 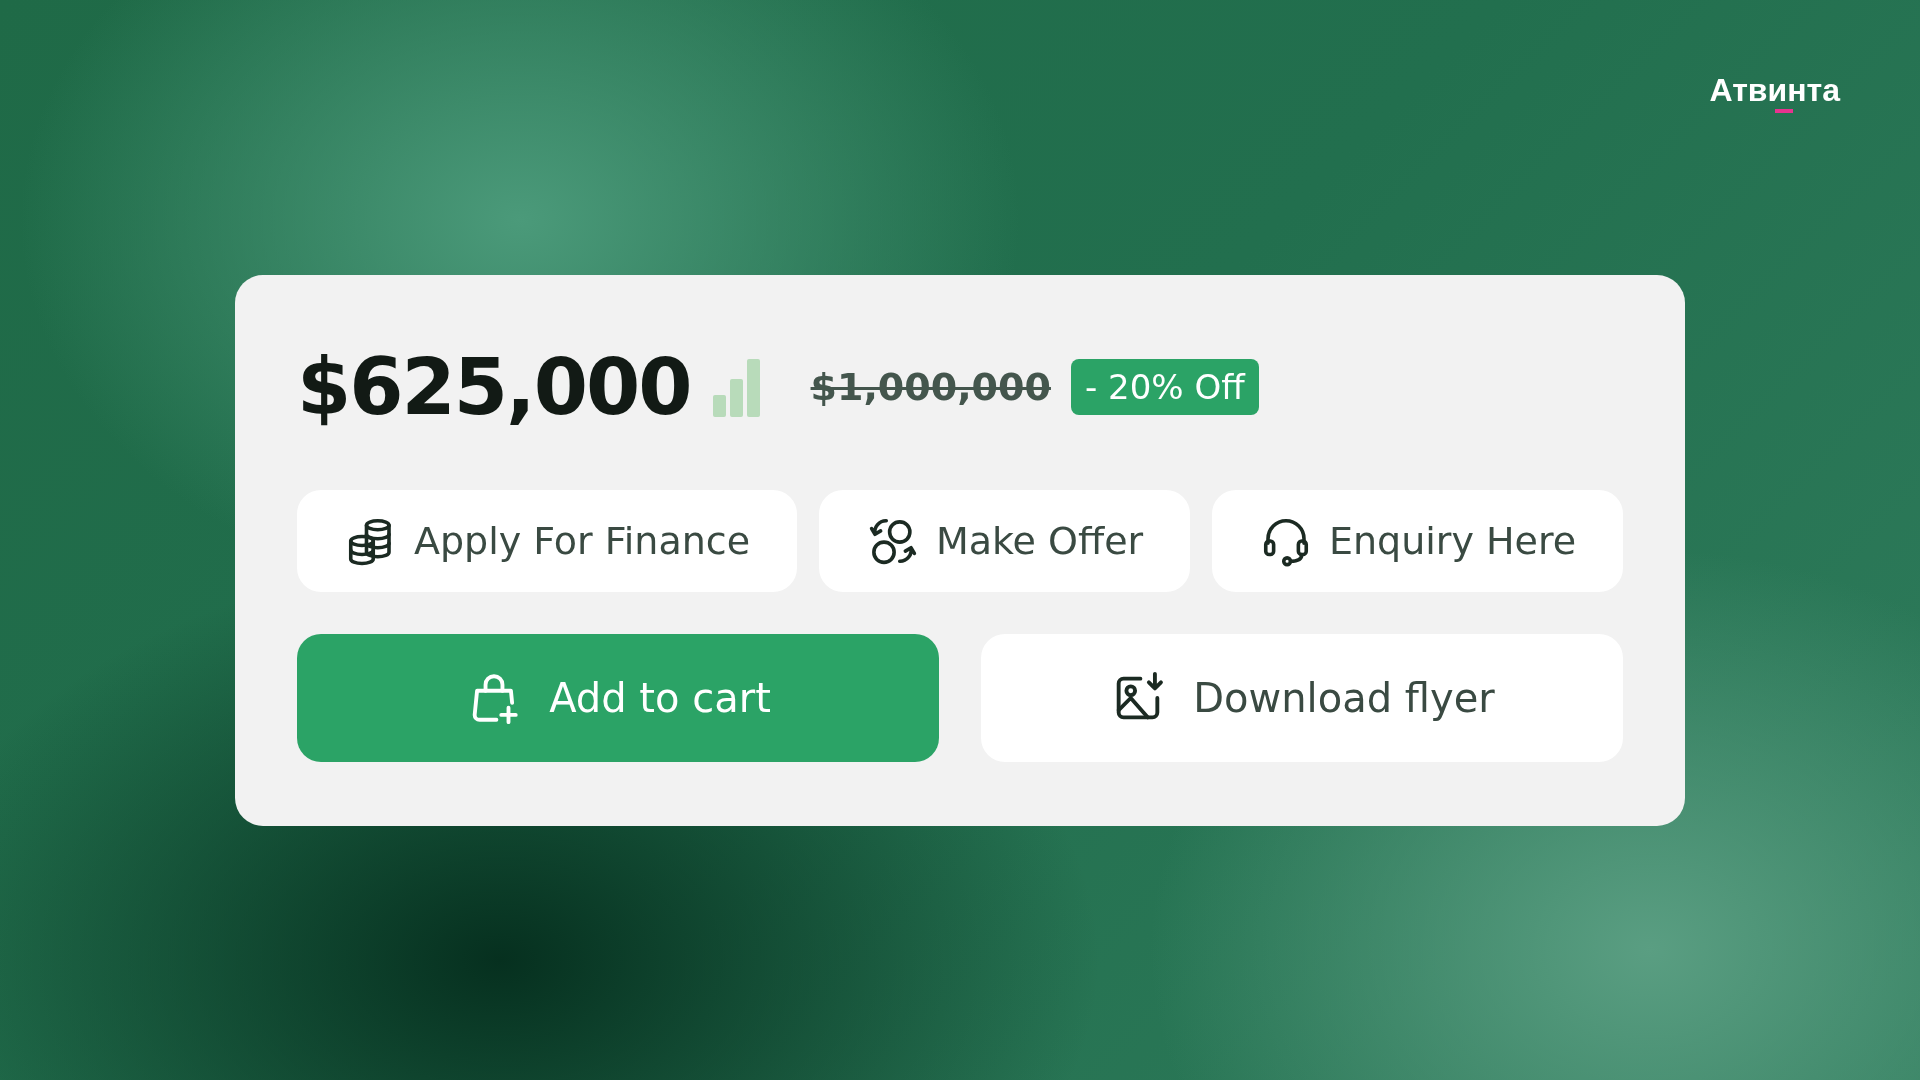 What do you see at coordinates (494, 387) in the screenshot?
I see `current-price: $625,000` at bounding box center [494, 387].